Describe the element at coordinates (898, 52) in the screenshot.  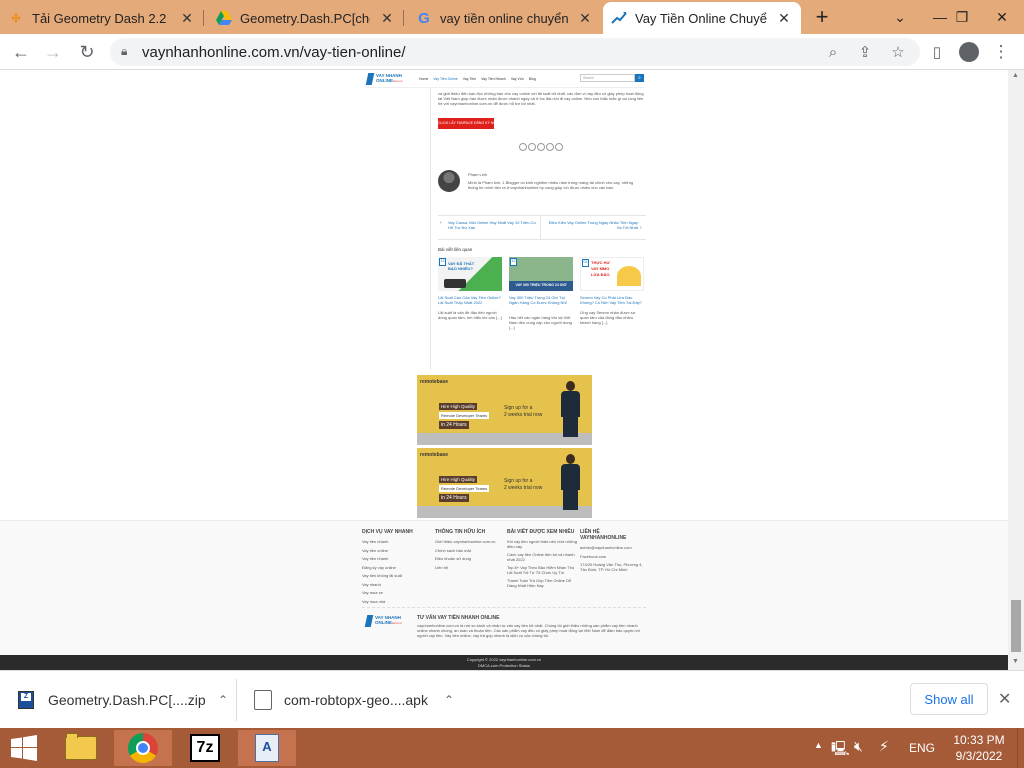
I see `bookmark-star-icon: ☆` at that location.